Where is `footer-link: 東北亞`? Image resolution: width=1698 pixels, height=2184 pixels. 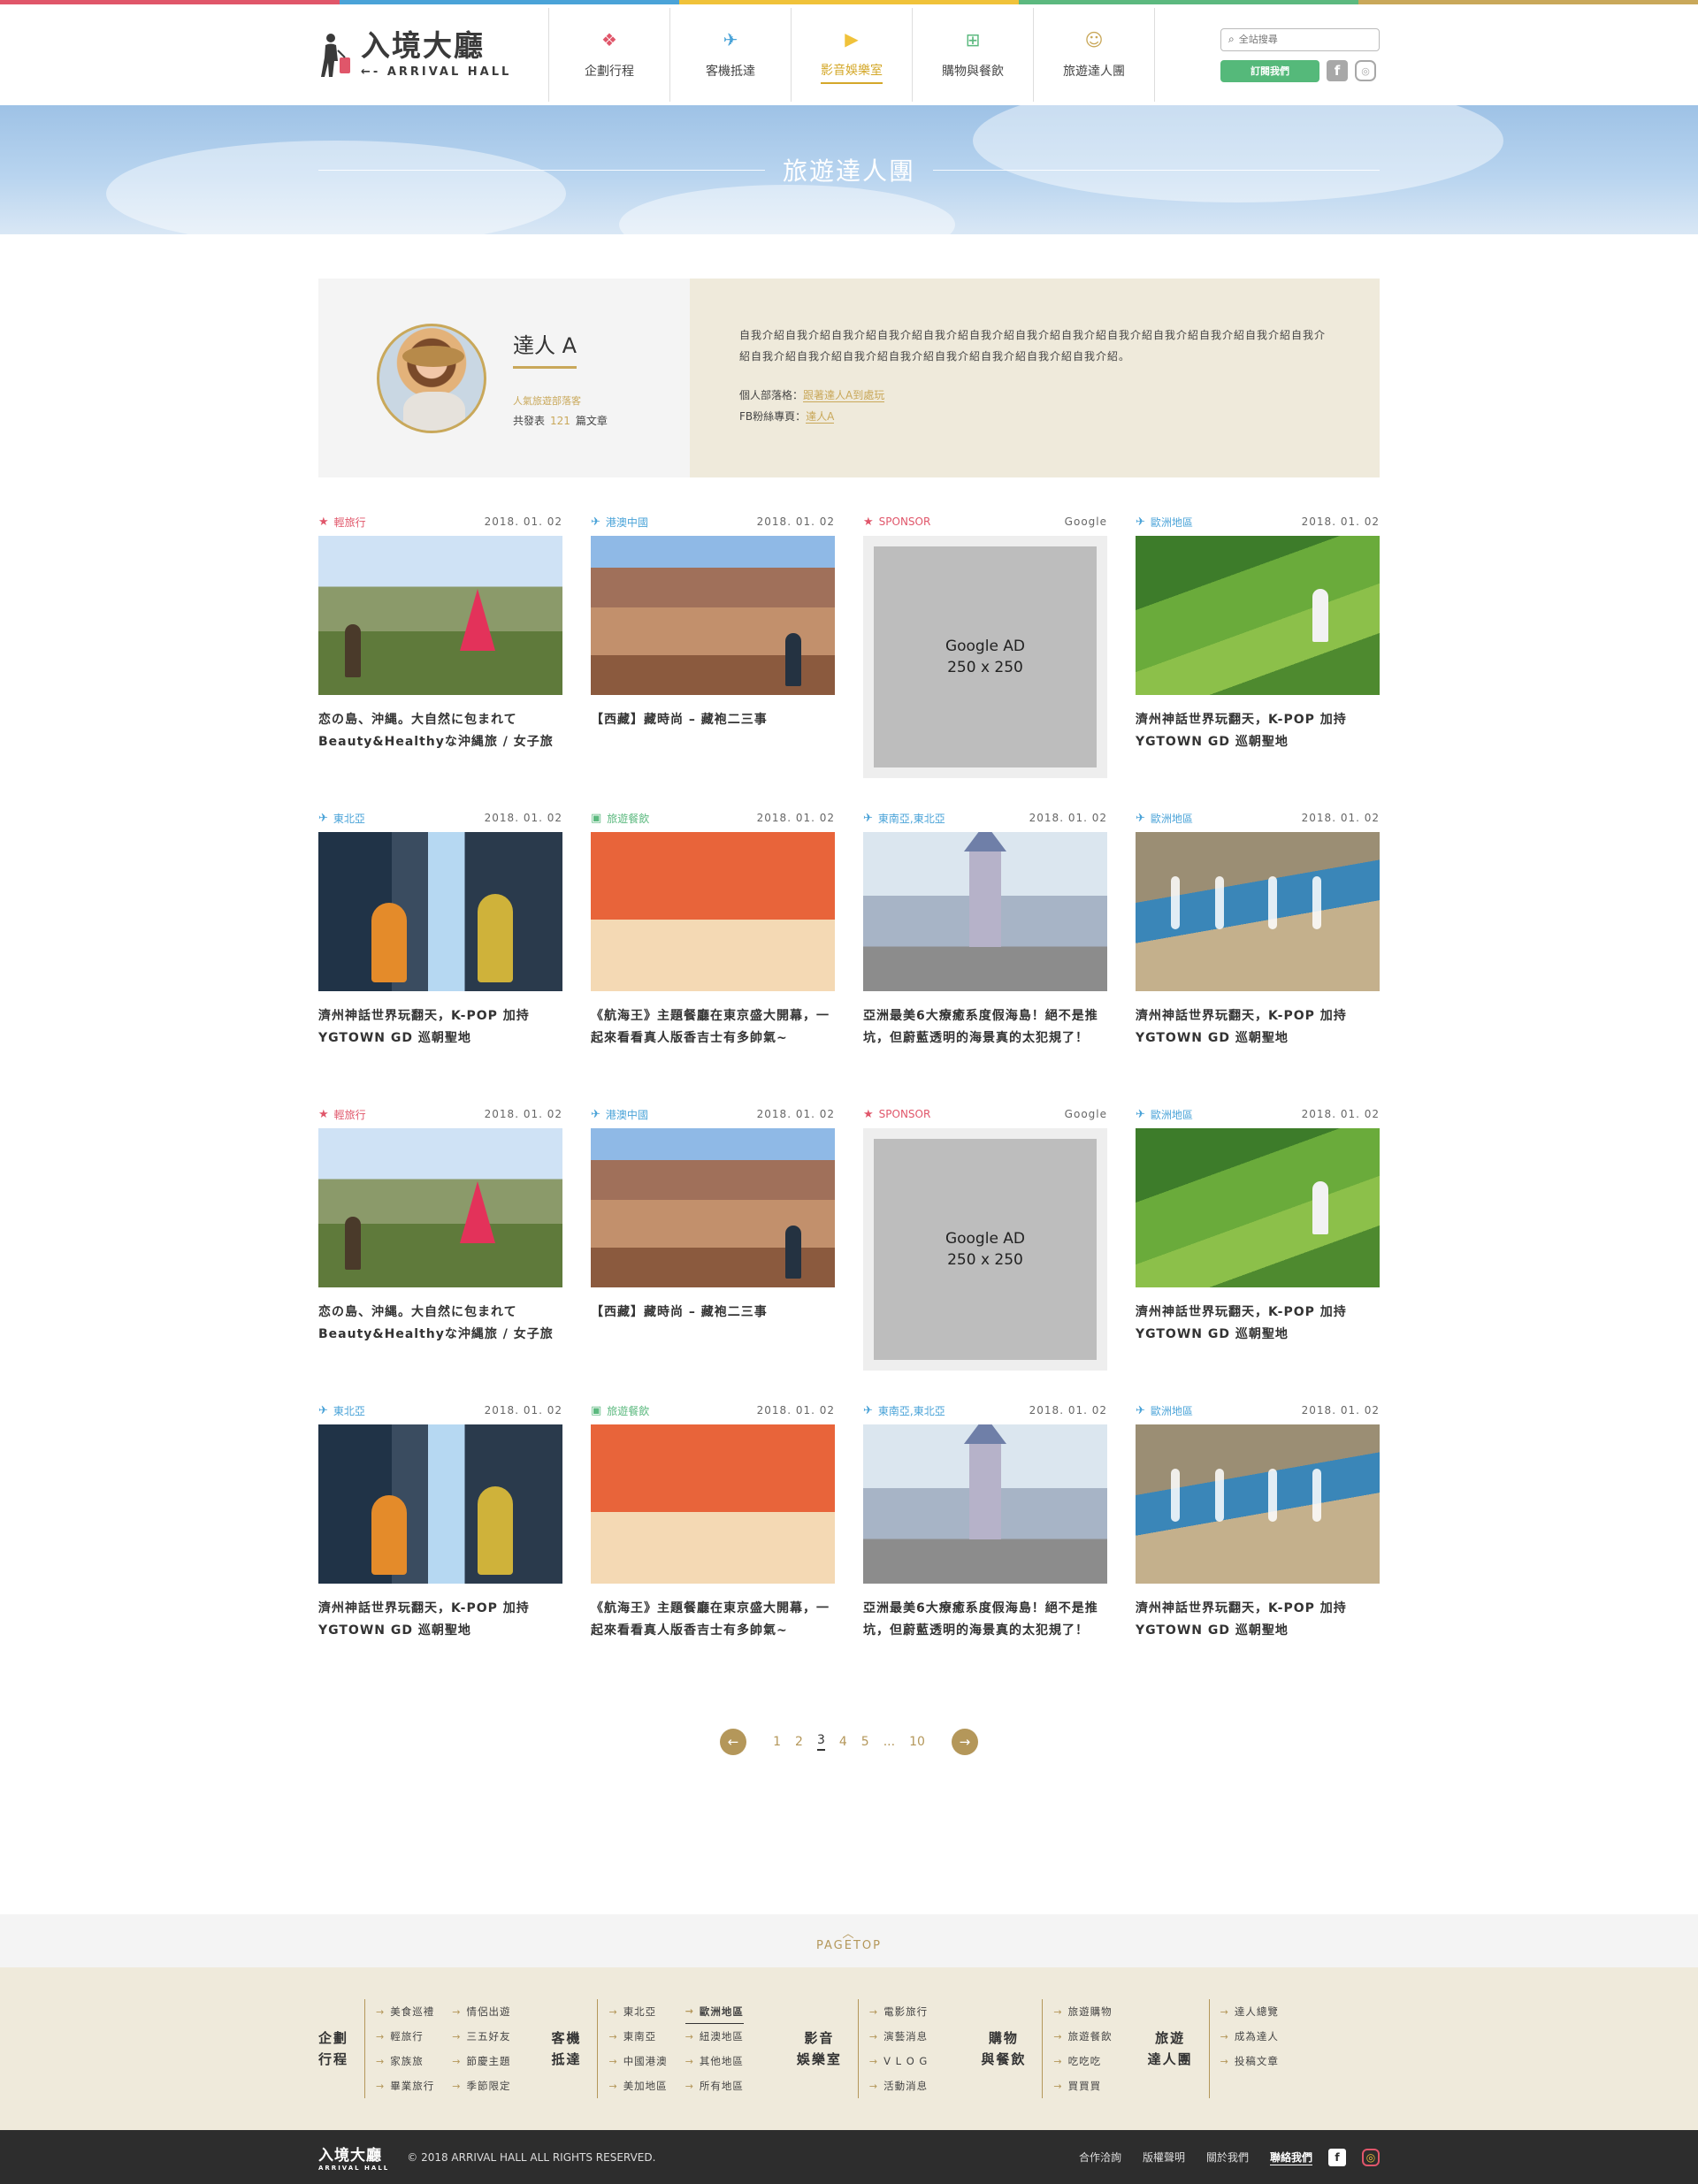 footer-link: 東北亞 is located at coordinates (637, 2011).